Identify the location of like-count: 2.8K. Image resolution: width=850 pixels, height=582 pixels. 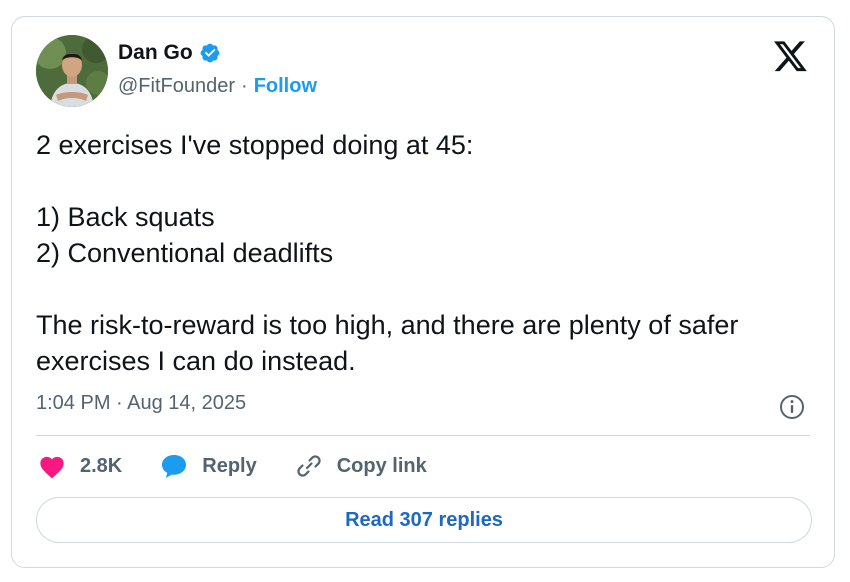
(101, 465).